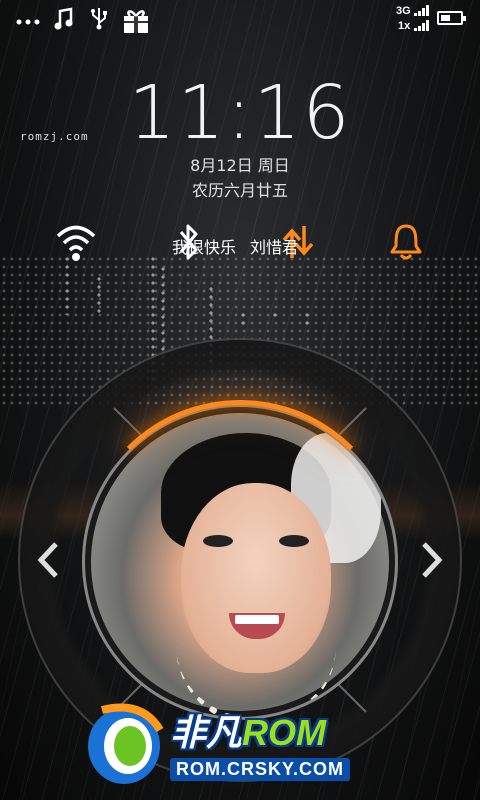 The image size is (480, 800). Describe the element at coordinates (64, 20) in the screenshot. I see `music-note-icon` at that location.